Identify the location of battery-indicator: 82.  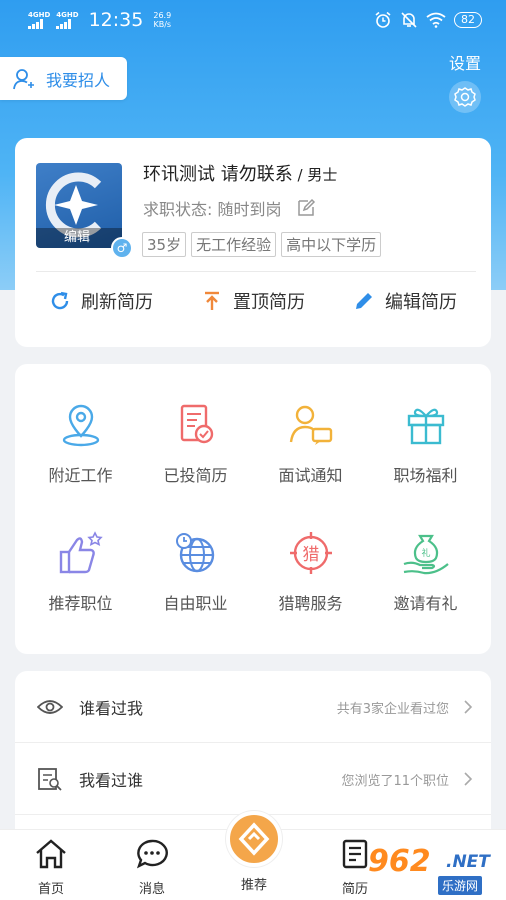
(468, 20).